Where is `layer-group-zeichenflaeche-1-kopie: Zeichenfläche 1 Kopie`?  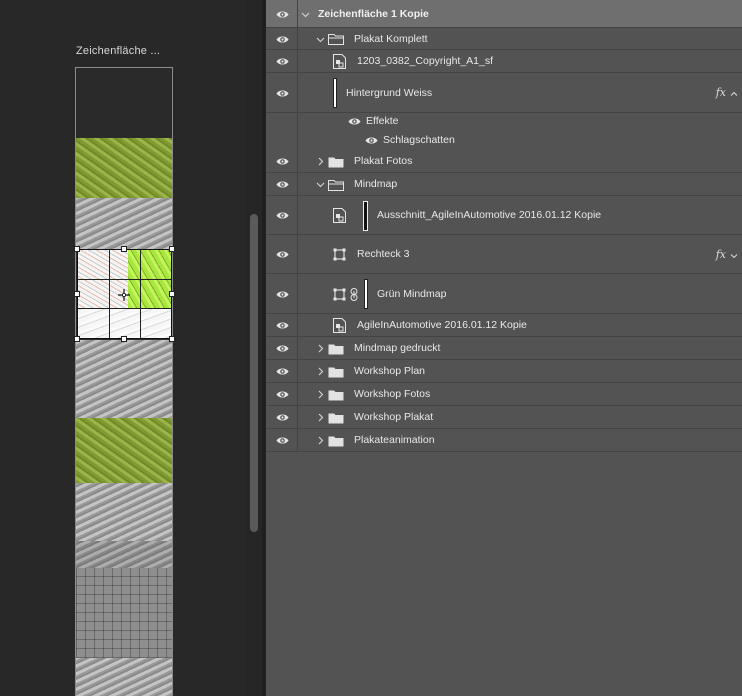
layer-group-zeichenflaeche-1-kopie: Zeichenfläche 1 Kopie is located at coordinates (504, 14).